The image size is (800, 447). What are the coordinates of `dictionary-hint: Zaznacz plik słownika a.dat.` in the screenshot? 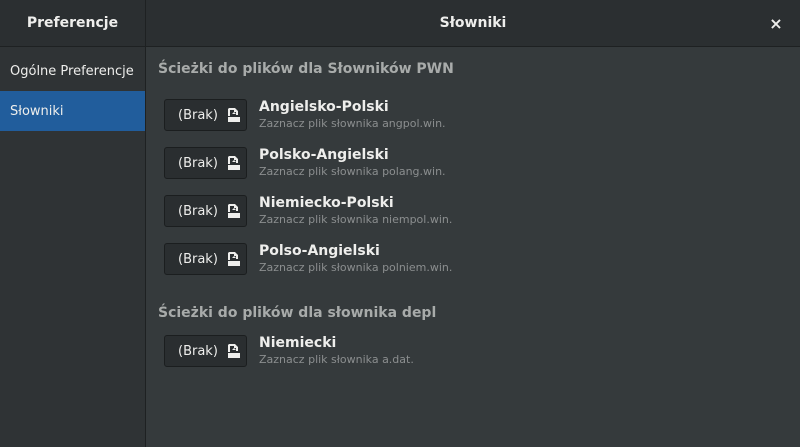 It's located at (336, 359).